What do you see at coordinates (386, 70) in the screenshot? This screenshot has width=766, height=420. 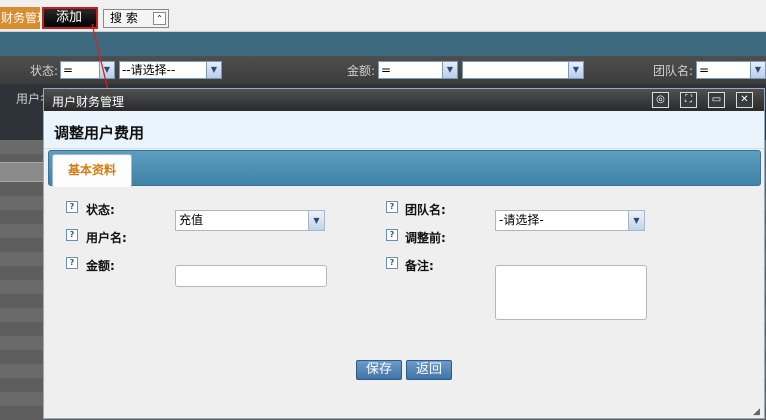 I see `filter-amount-operator-value: =` at bounding box center [386, 70].